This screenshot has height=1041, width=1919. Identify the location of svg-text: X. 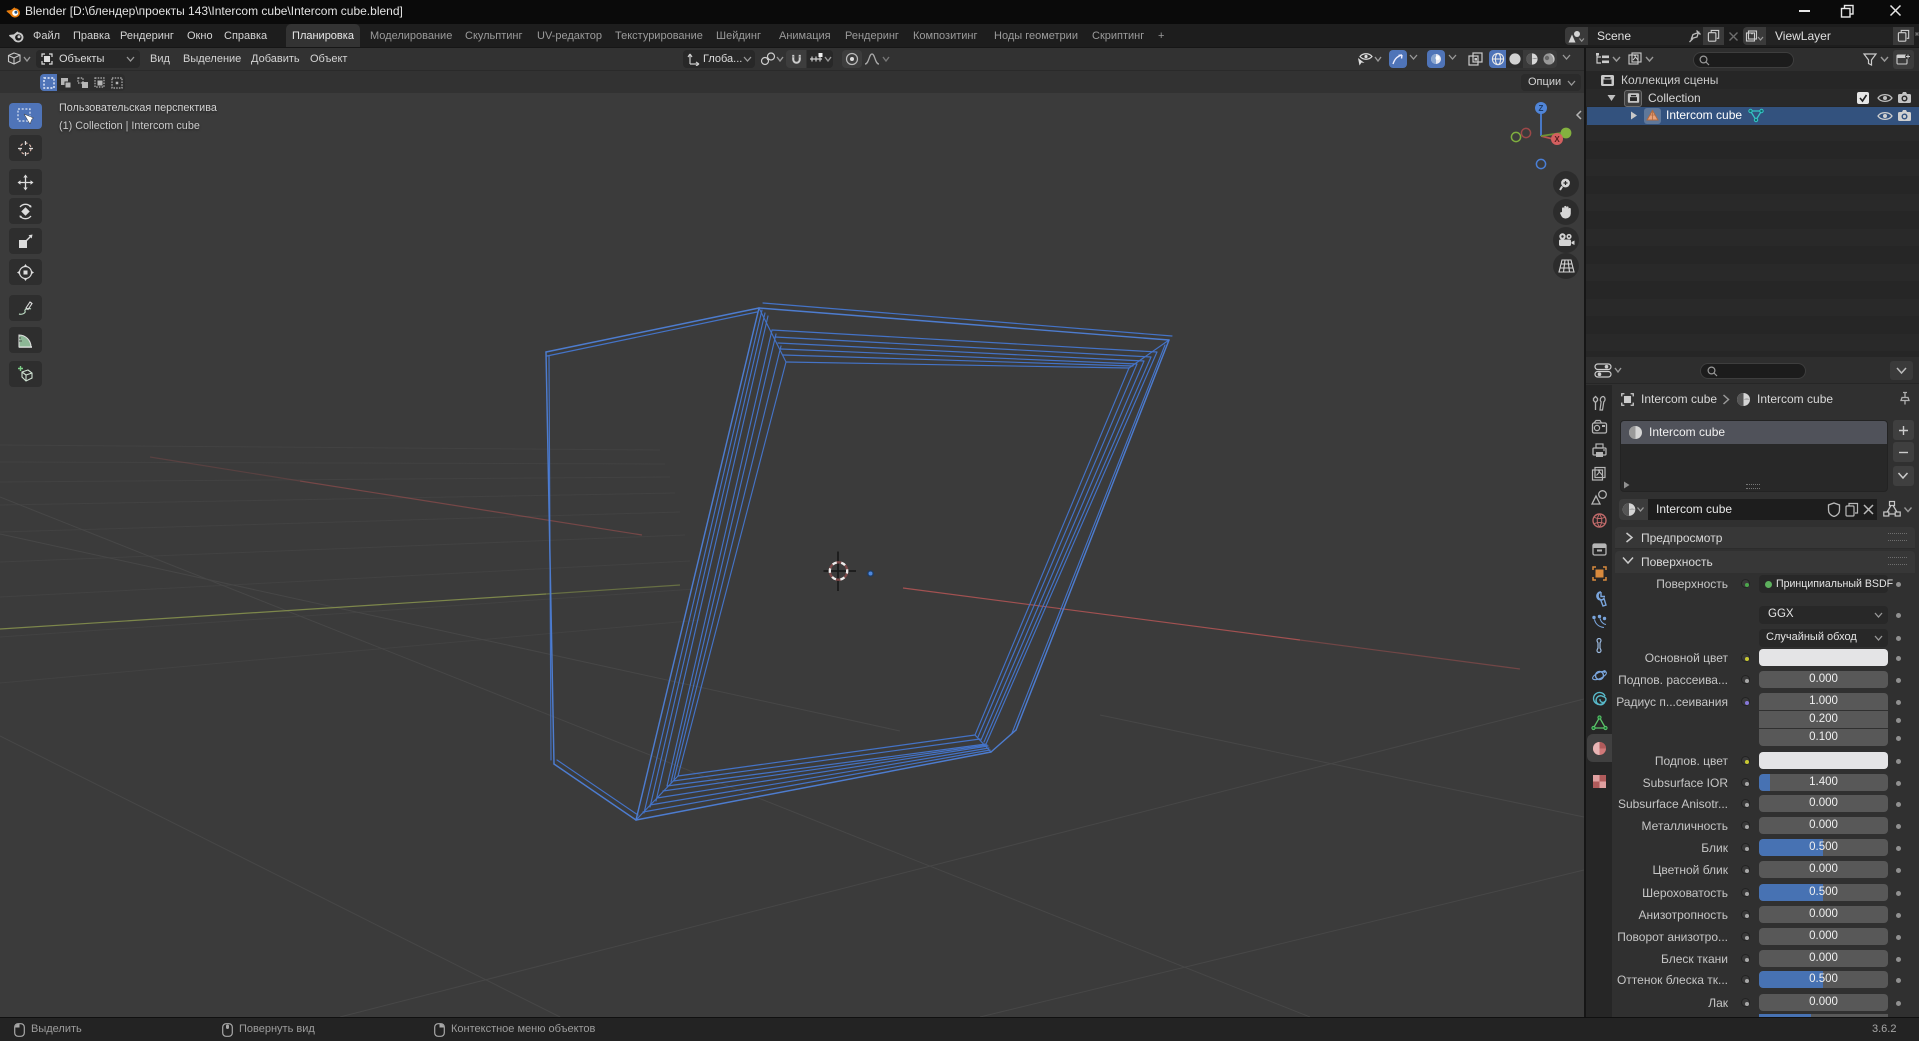
(1557, 139).